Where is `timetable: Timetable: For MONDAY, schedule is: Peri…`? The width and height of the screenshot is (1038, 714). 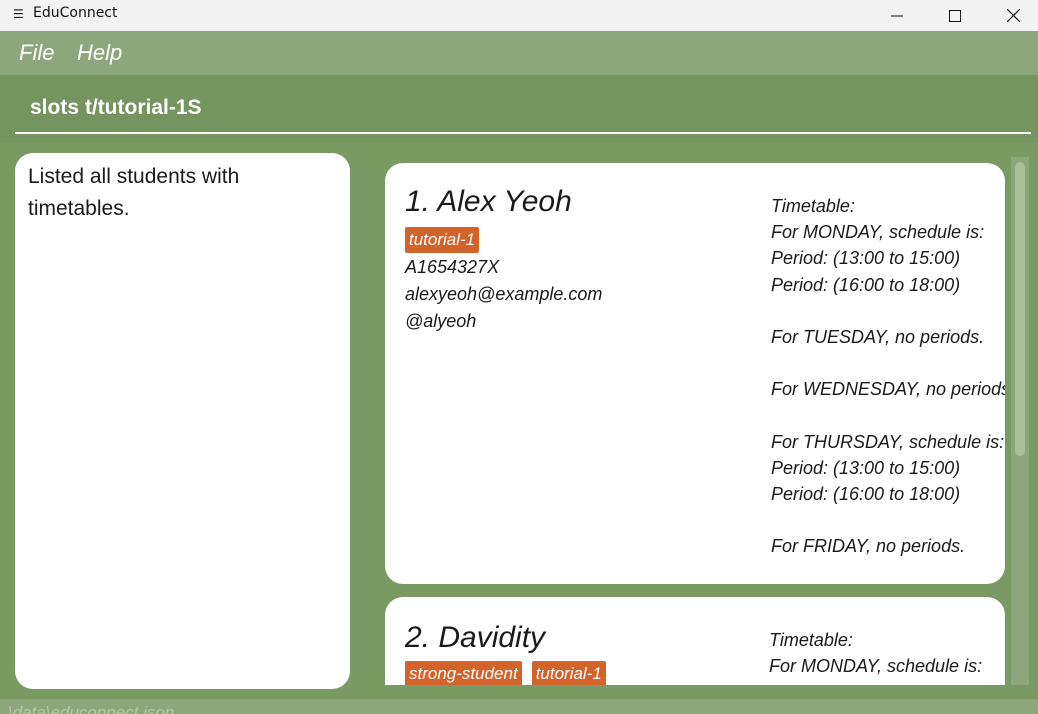 timetable: Timetable: For MONDAY, schedule is: Peri… is located at coordinates (888, 376).